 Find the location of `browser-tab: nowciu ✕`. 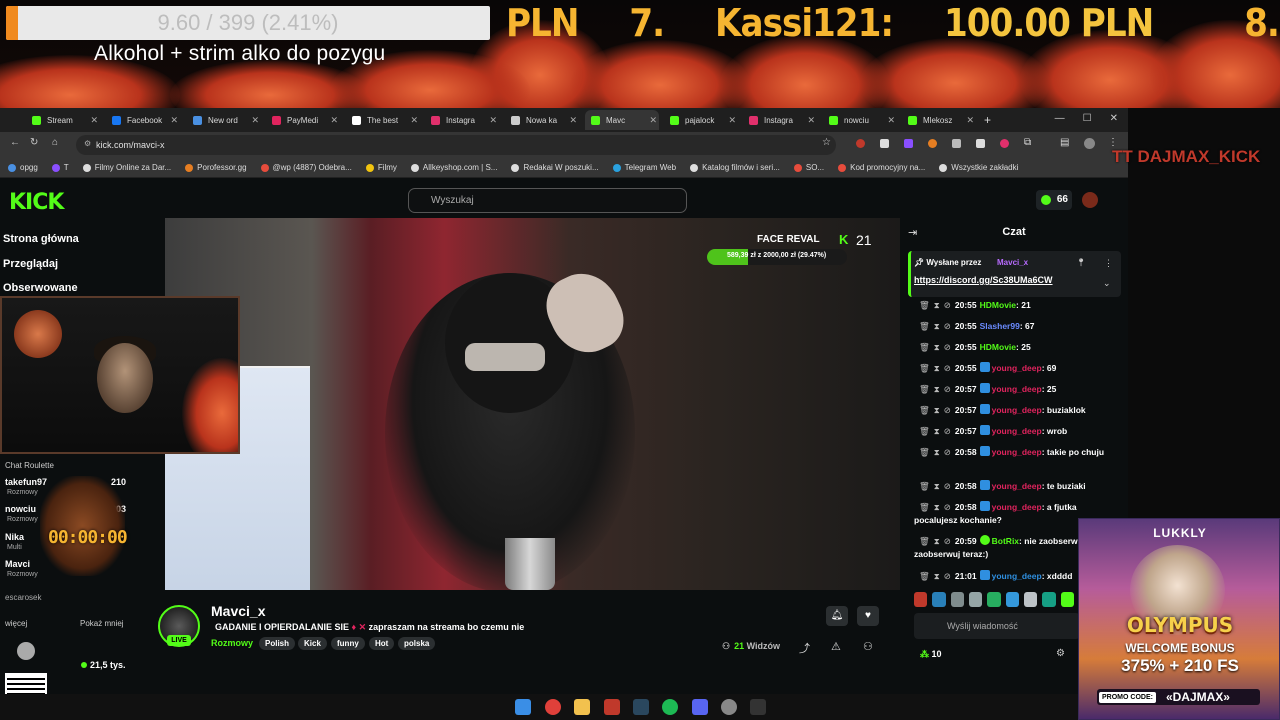

browser-tab: nowciu ✕ is located at coordinates (860, 120).